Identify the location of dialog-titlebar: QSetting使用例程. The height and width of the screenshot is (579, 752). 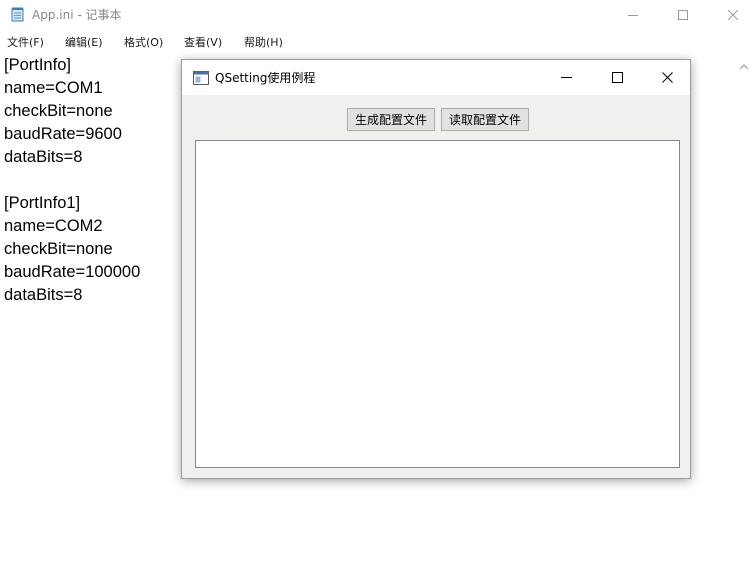
(436, 77).